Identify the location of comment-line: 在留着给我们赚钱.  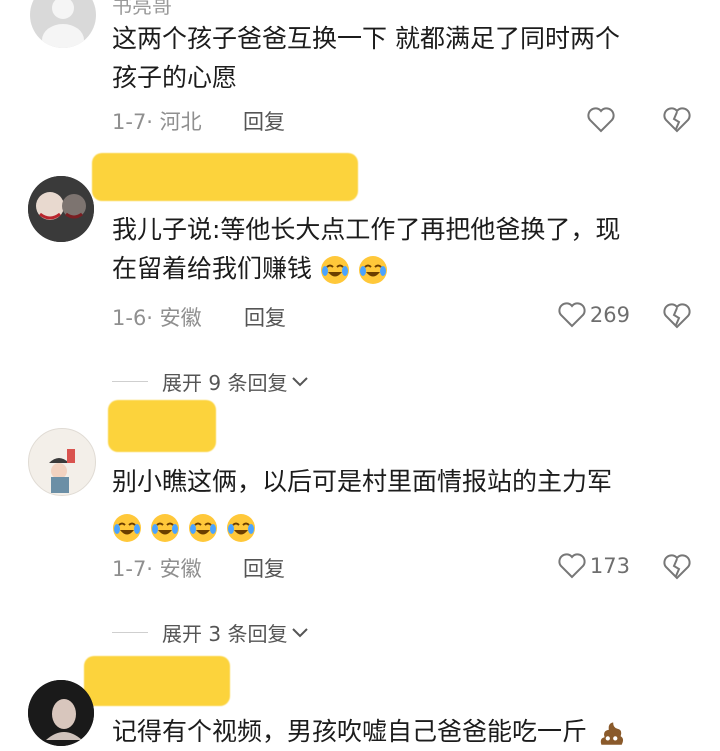
(212, 268).